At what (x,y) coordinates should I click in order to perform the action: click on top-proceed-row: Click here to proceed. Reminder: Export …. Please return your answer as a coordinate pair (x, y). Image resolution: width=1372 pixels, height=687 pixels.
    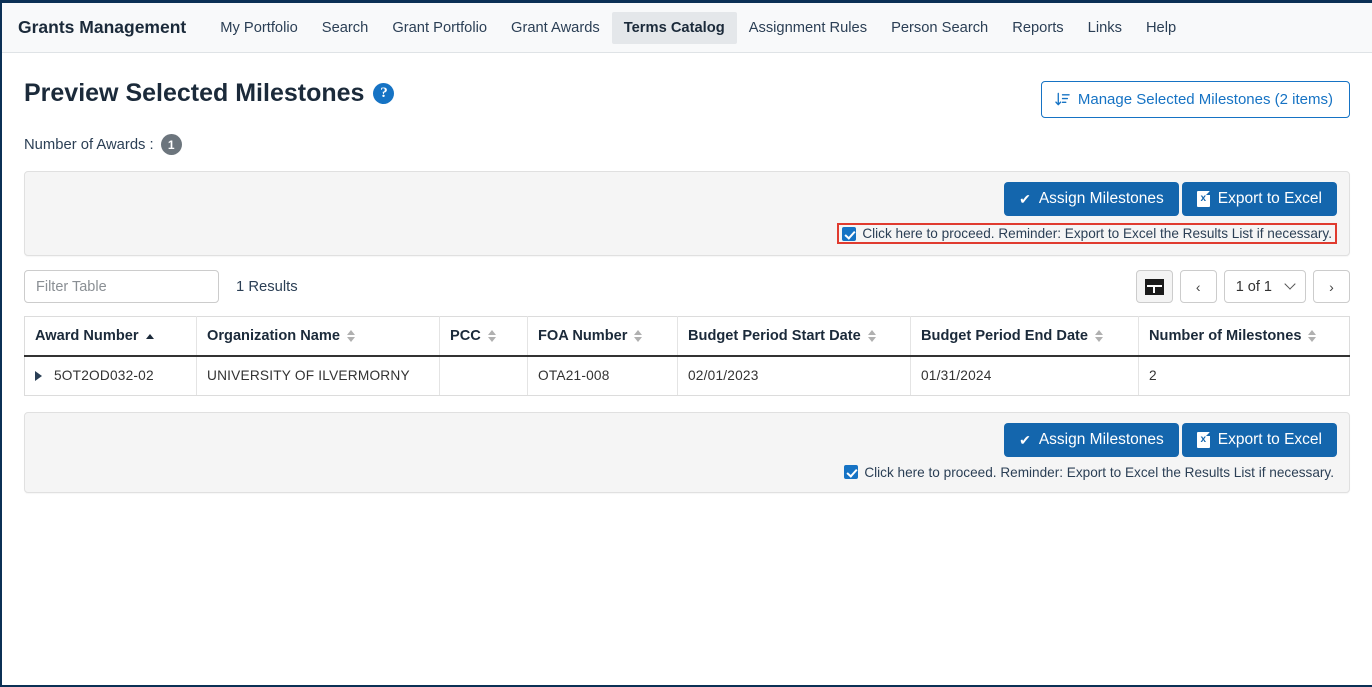
    Looking at the image, I should click on (687, 233).